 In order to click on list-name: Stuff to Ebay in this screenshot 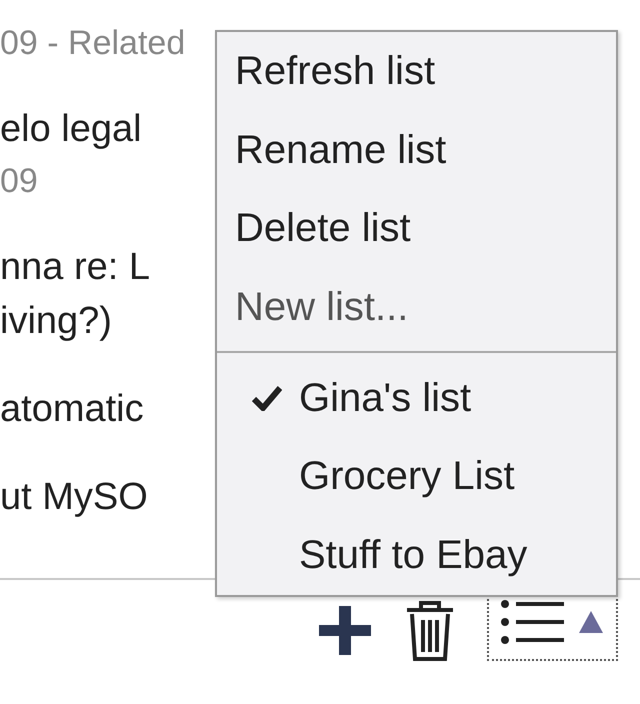, I will do `click(413, 555)`.